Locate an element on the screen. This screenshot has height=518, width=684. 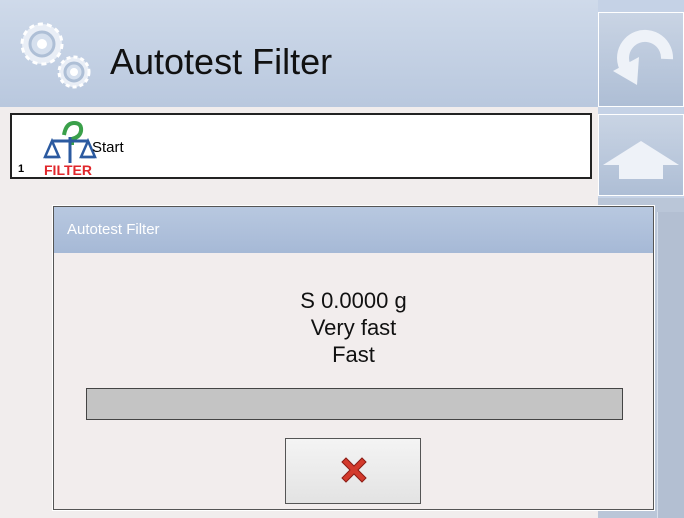
filter-scale-icon: FILTER is located at coordinates (70, 148).